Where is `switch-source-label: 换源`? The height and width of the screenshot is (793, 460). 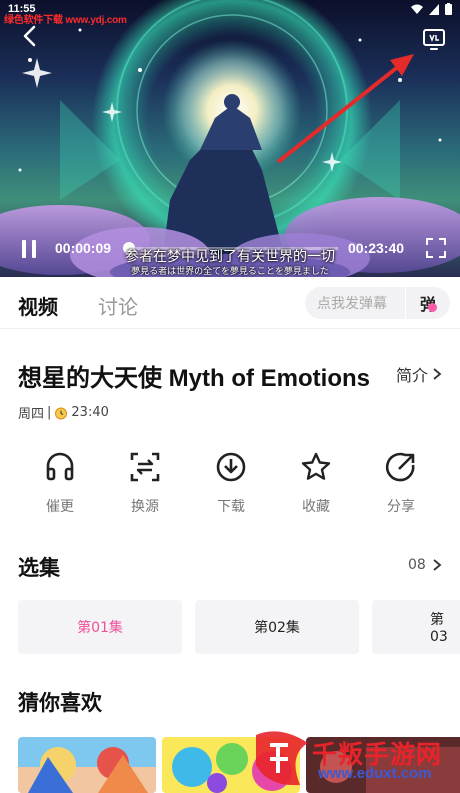
switch-source-label: 换源 is located at coordinates (145, 507).